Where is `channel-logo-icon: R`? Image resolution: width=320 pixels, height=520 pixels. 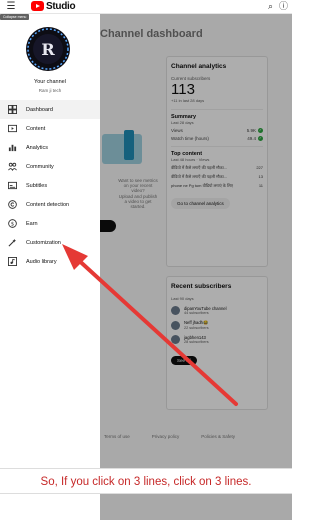
channel-logo-icon: R is located at coordinates (48, 49).